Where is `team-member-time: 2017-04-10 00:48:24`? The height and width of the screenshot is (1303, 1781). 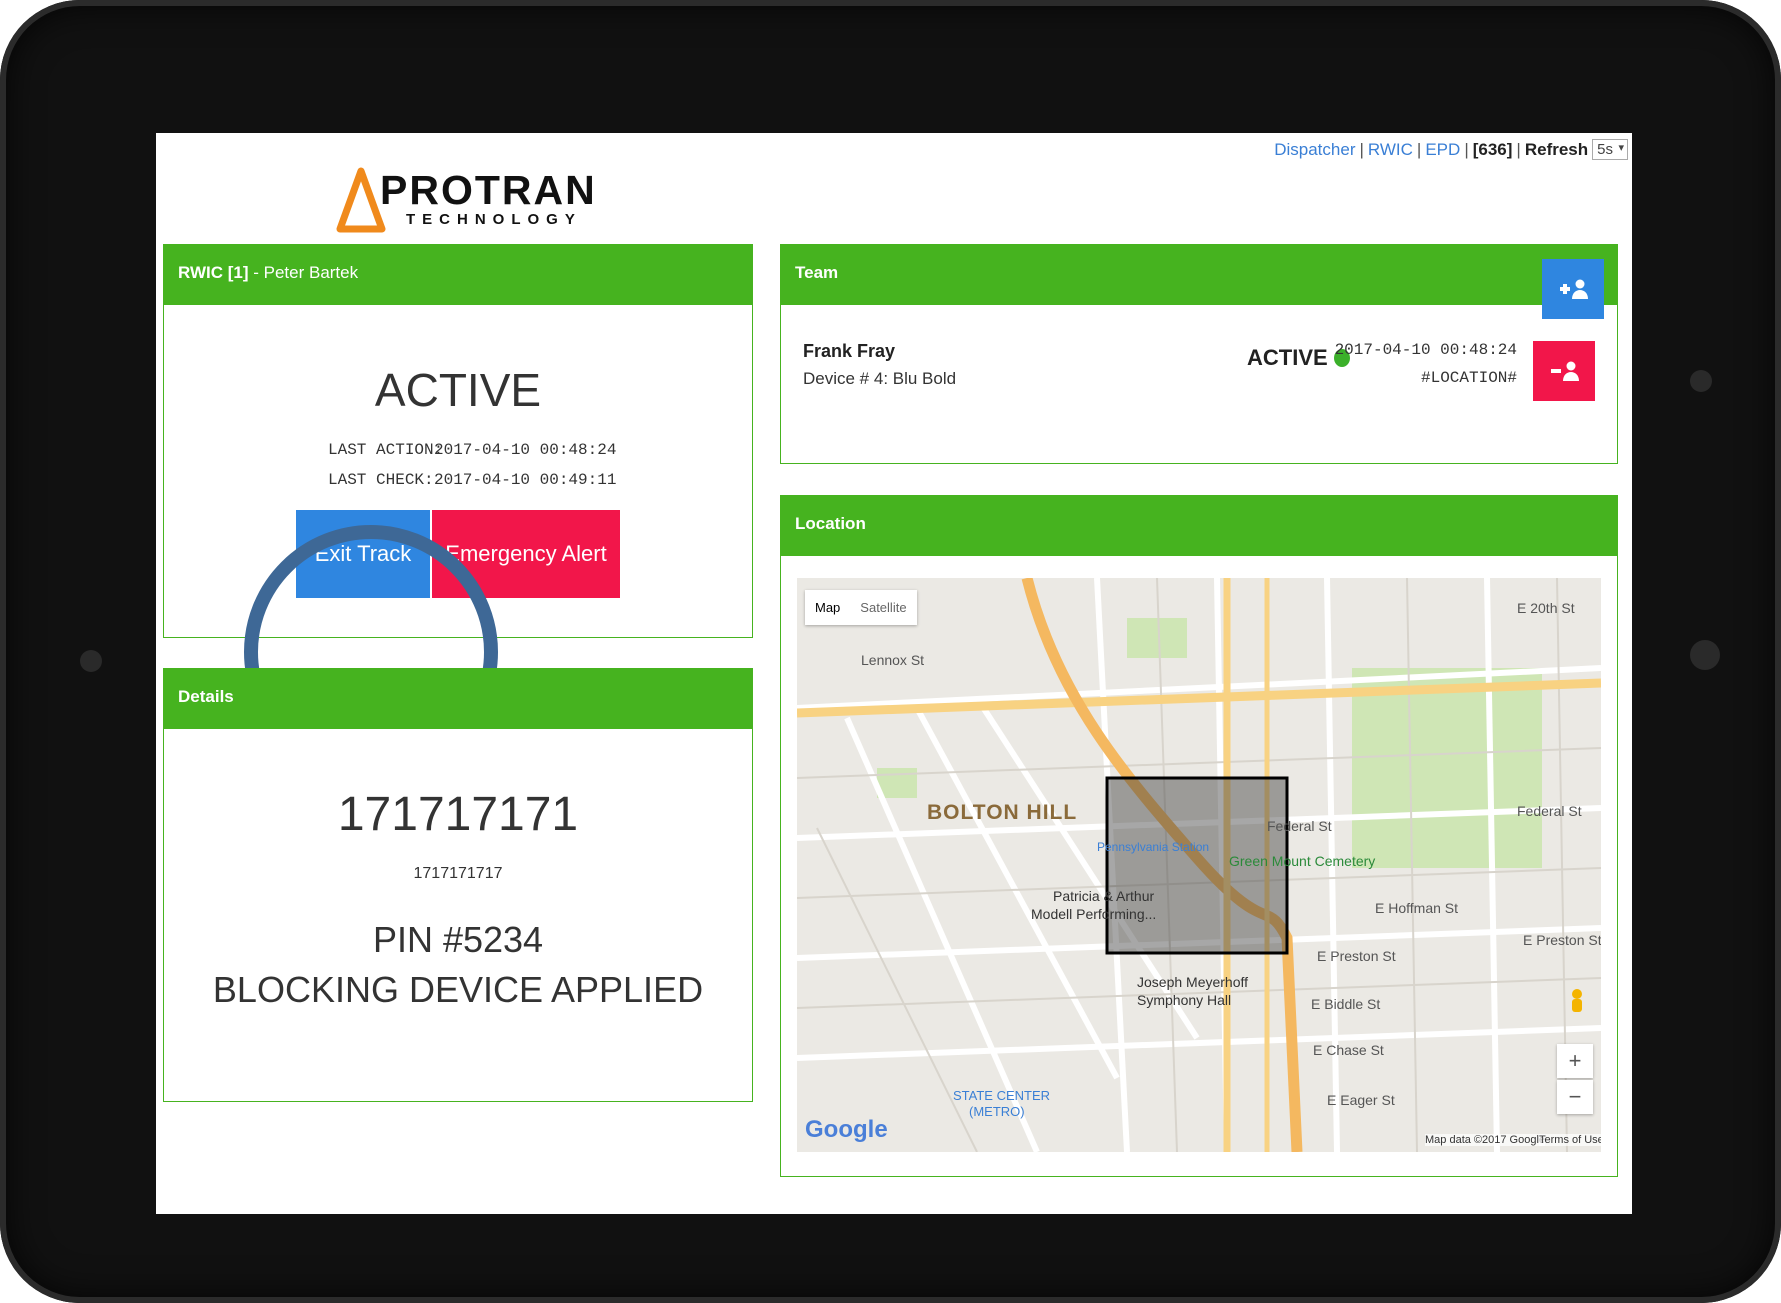
team-member-time: 2017-04-10 00:48:24 is located at coordinates (1425, 350).